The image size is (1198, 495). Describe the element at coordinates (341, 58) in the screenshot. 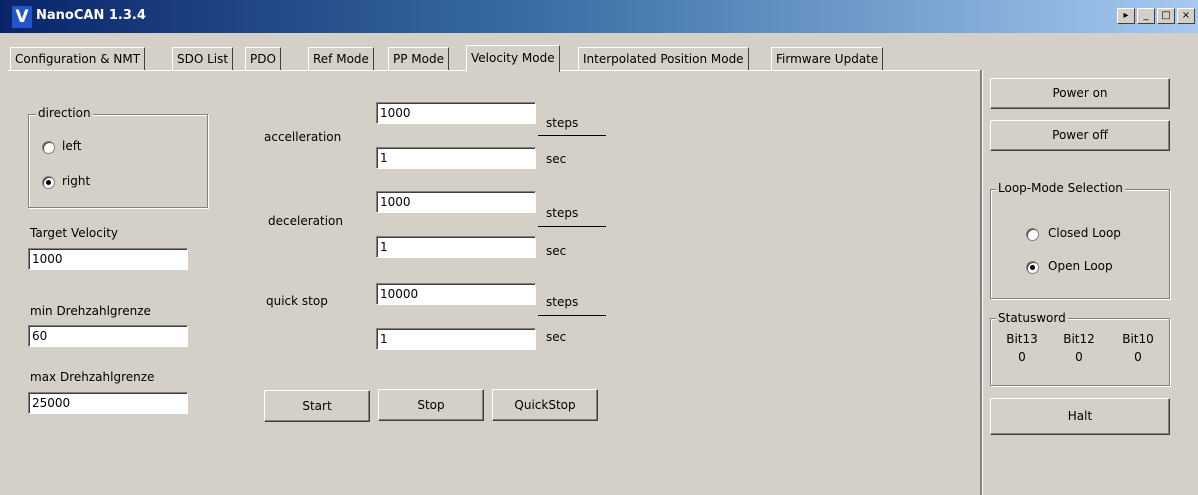

I see `tab-ref-mode: Ref Mode` at that location.